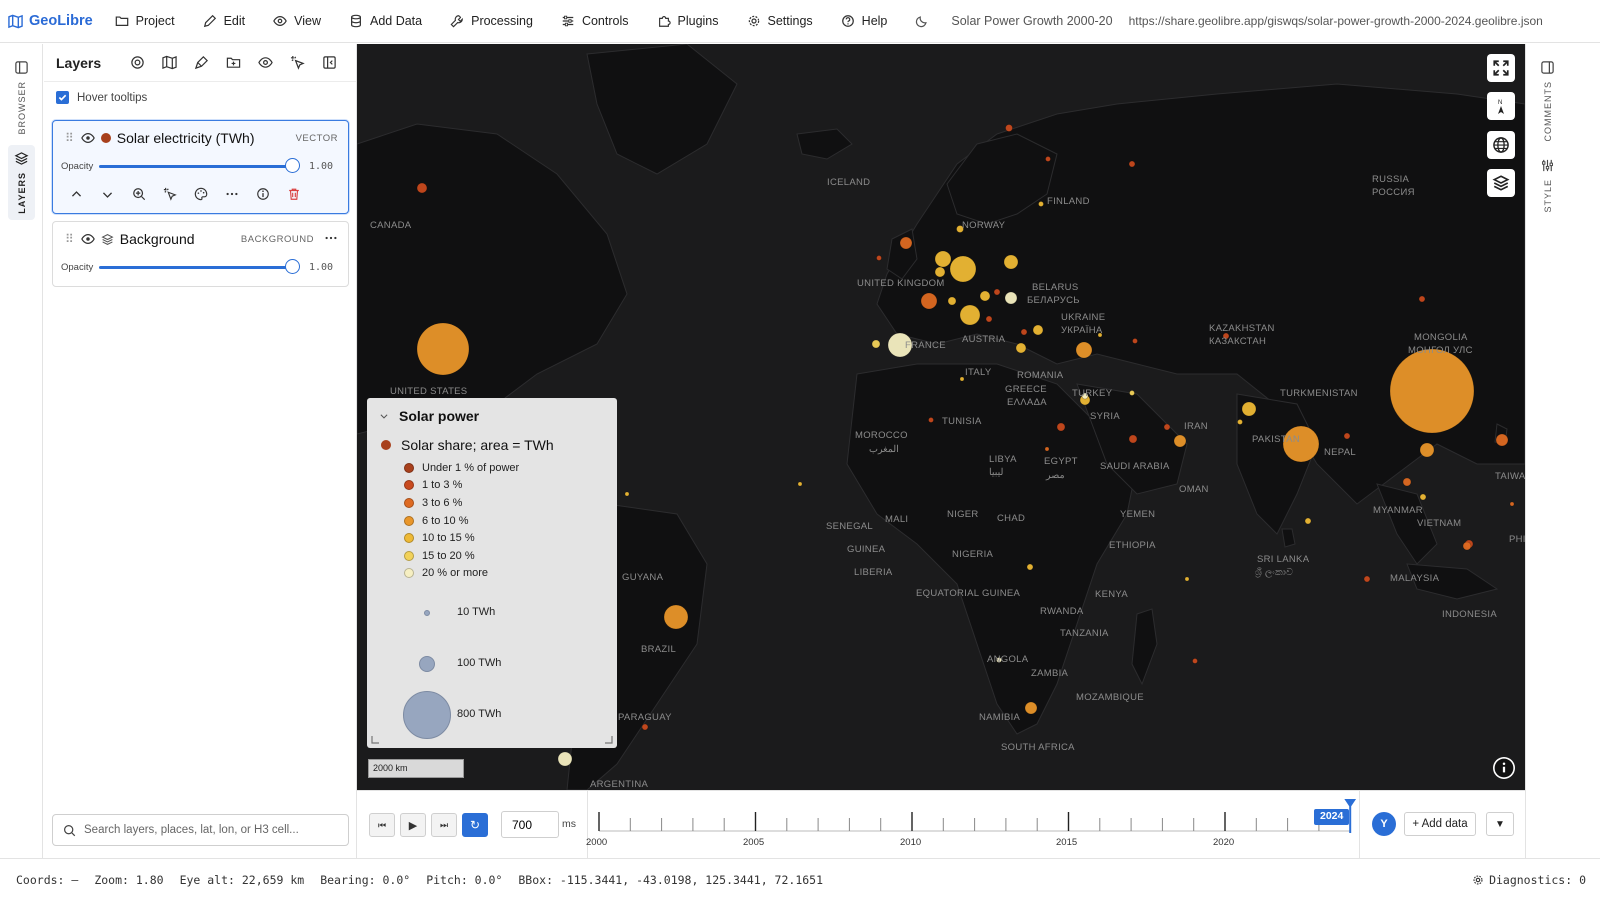 The width and height of the screenshot is (1600, 900). I want to click on draw-button, so click(201, 63).